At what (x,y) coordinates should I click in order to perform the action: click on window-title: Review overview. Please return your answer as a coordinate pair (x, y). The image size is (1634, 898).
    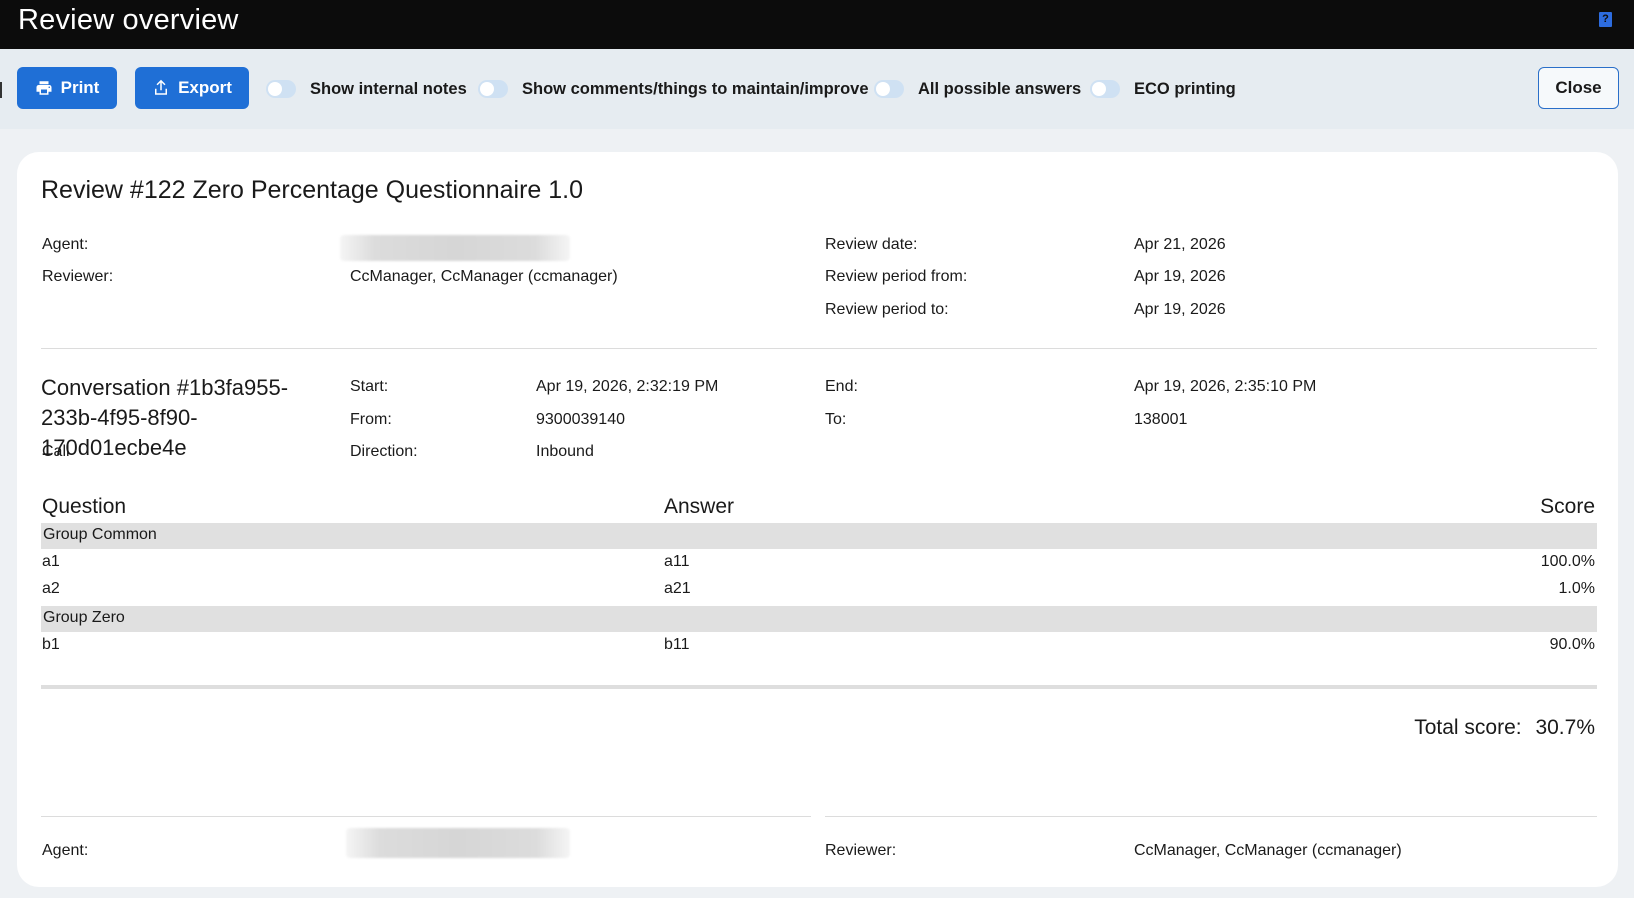
    Looking at the image, I should click on (128, 20).